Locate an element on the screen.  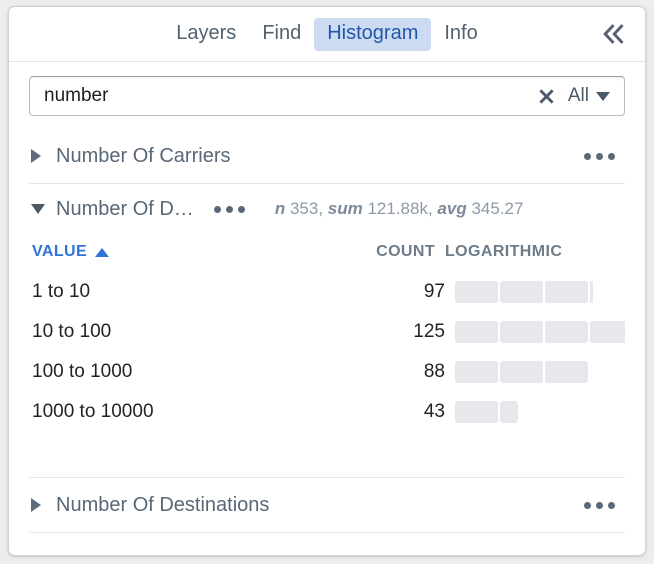
tab-list: Layers Find Histogram Info is located at coordinates (326, 34).